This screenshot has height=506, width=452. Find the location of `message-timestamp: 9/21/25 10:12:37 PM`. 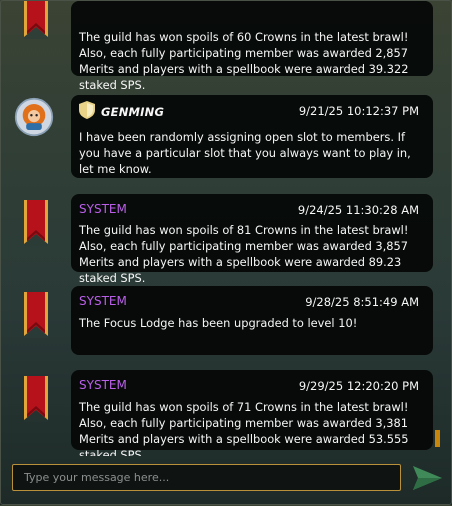

message-timestamp: 9/21/25 10:12:37 PM is located at coordinates (358, 111).